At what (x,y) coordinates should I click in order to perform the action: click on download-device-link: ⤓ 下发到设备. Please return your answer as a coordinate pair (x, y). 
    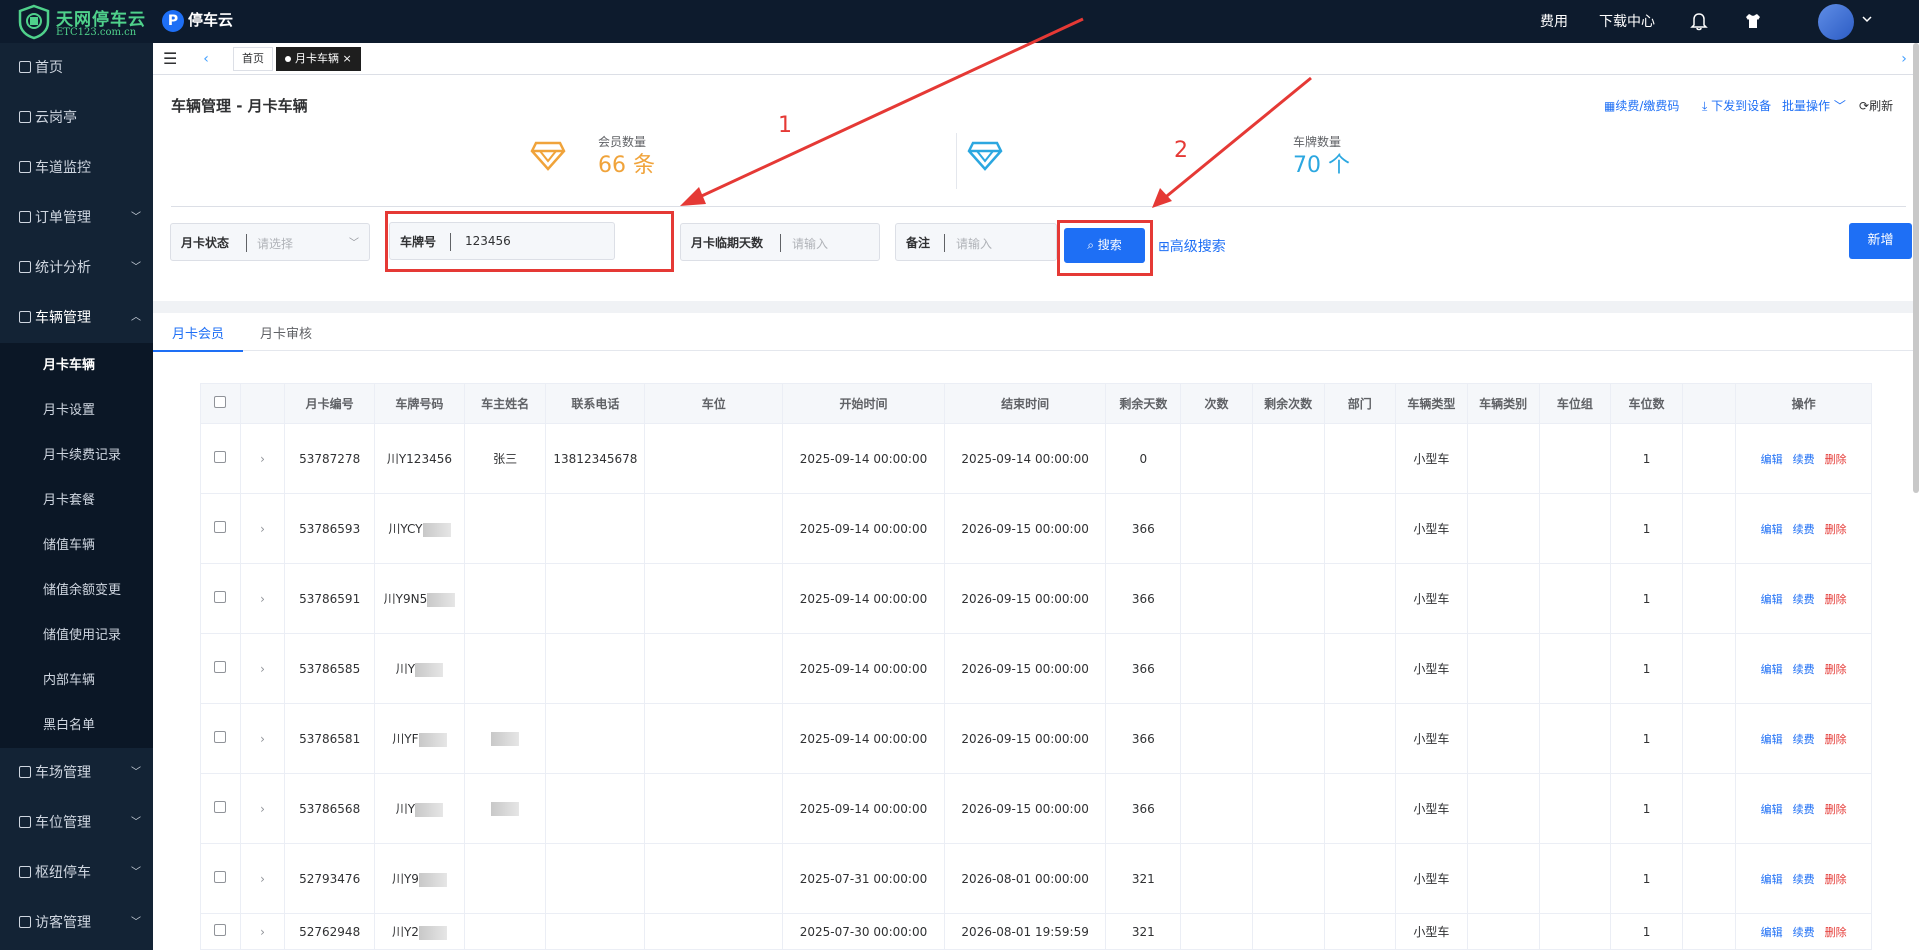
    Looking at the image, I should click on (1736, 105).